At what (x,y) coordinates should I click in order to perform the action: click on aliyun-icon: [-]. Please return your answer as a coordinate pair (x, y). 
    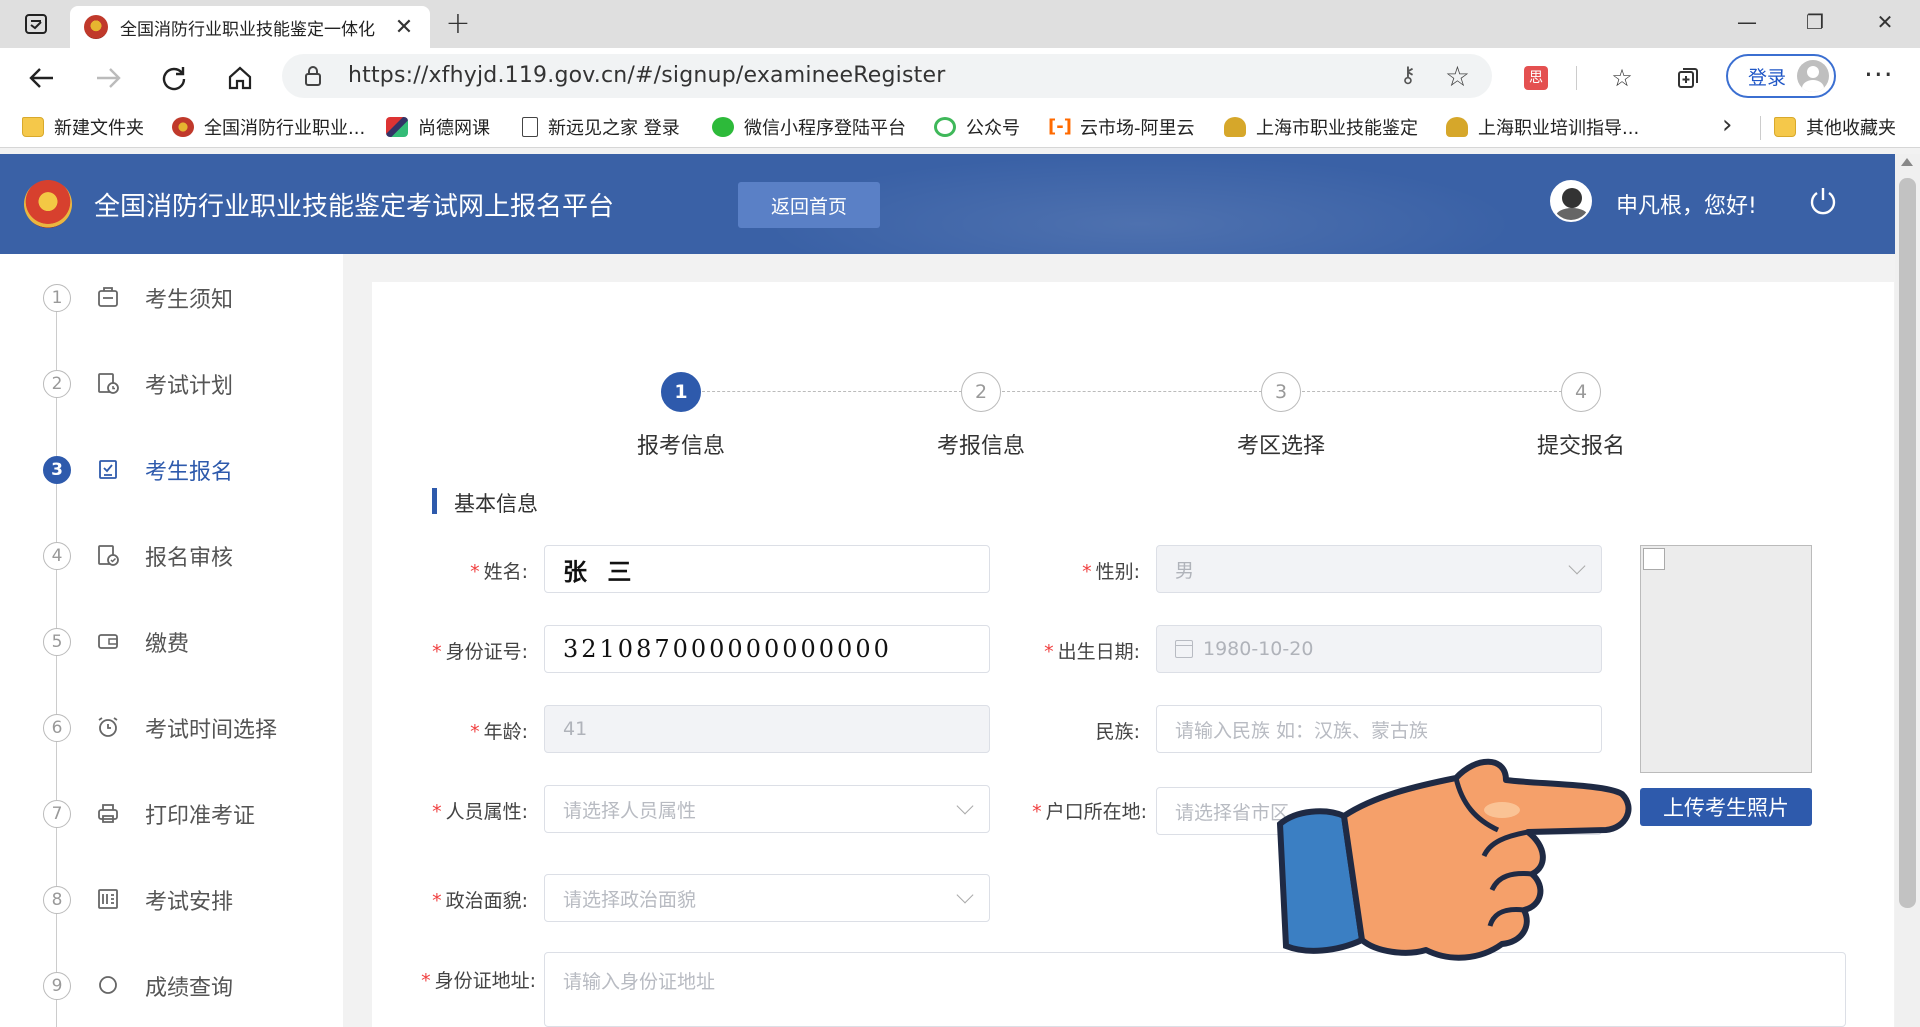
    Looking at the image, I should click on (1060, 126).